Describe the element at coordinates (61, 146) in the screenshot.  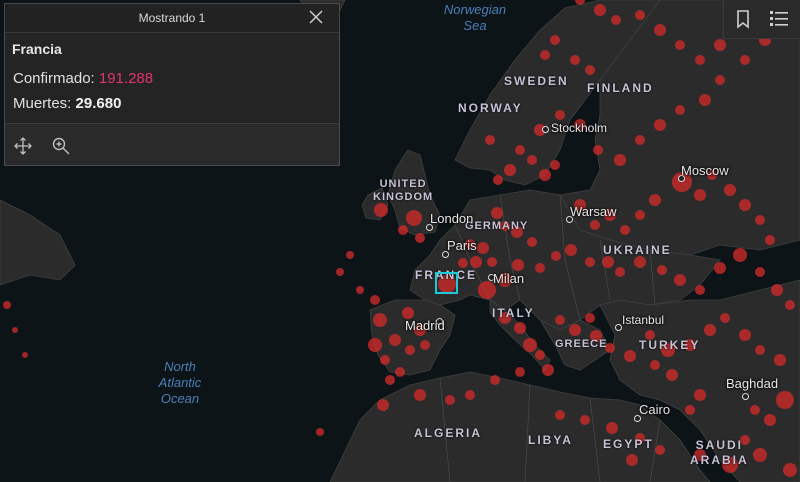
I see `zoom-to-icon` at that location.